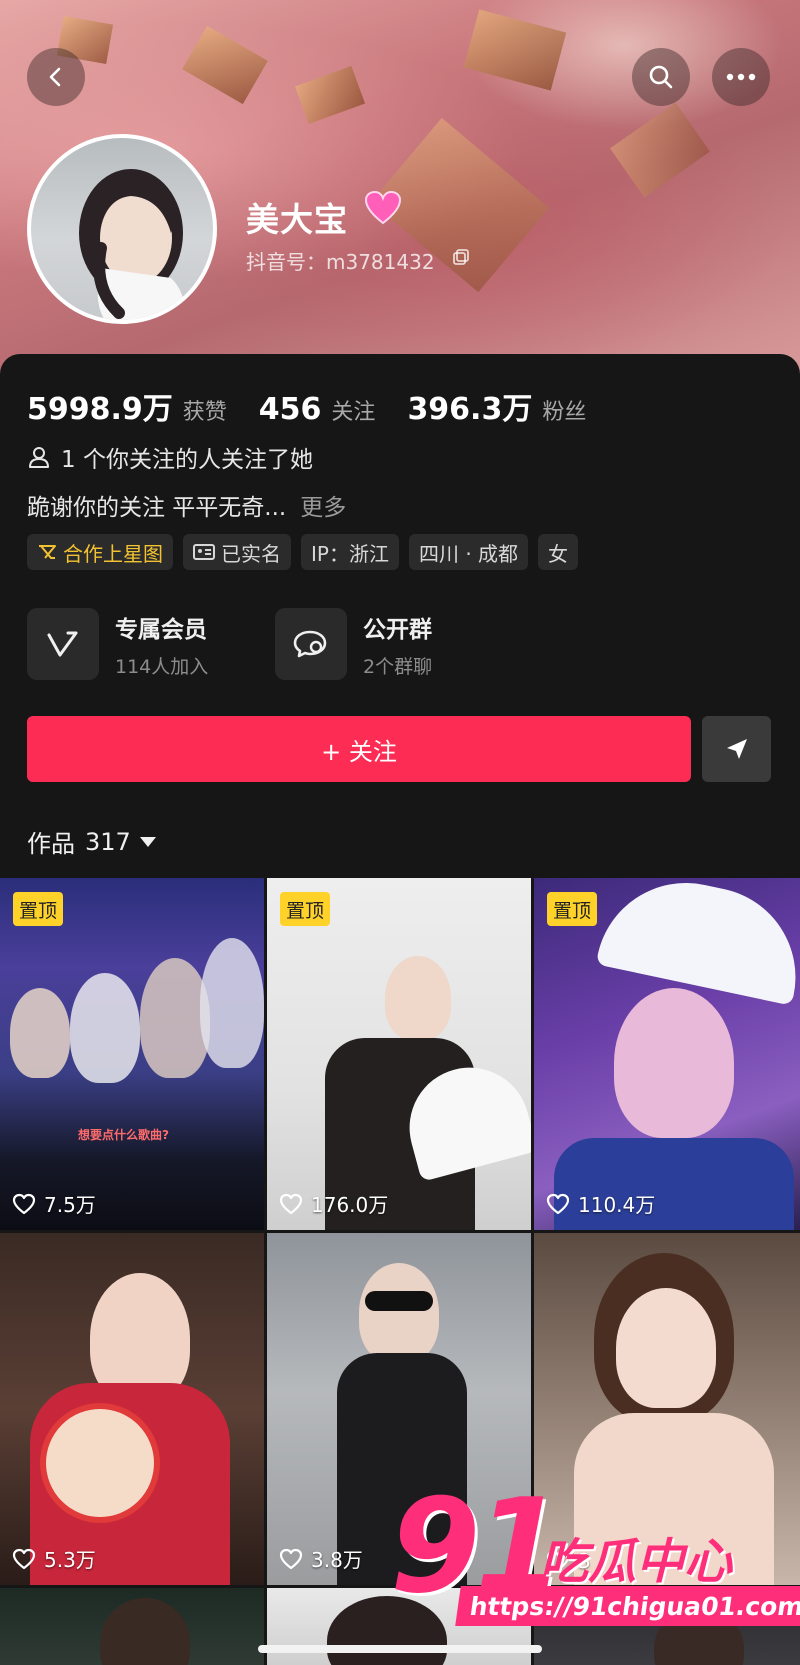 The height and width of the screenshot is (1665, 800). I want to click on video-likes: 5.3万, so click(54, 1558).